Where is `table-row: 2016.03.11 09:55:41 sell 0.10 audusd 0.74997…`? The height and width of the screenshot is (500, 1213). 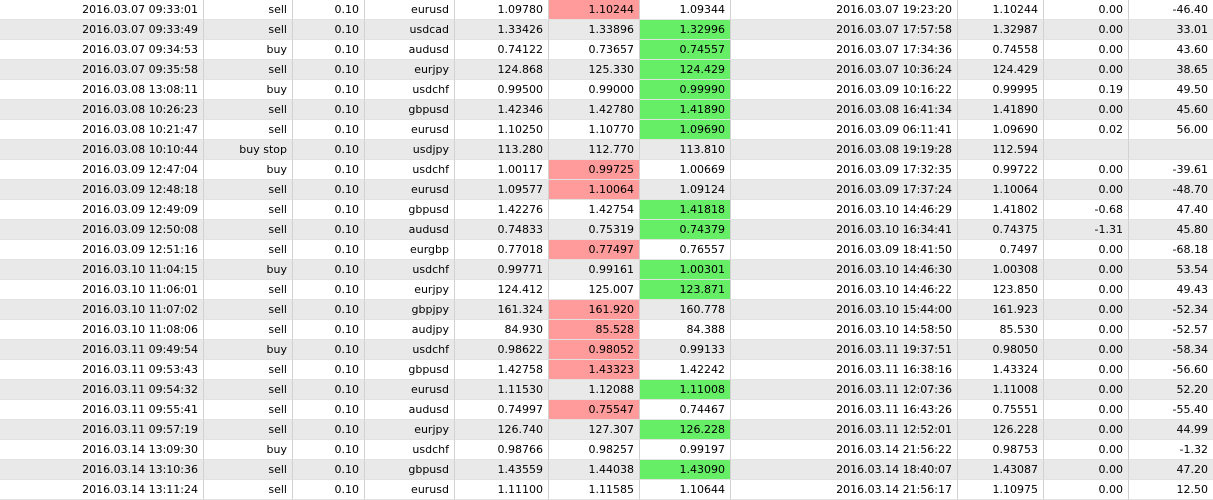 table-row: 2016.03.11 09:55:41 sell 0.10 audusd 0.74997… is located at coordinates (606, 410).